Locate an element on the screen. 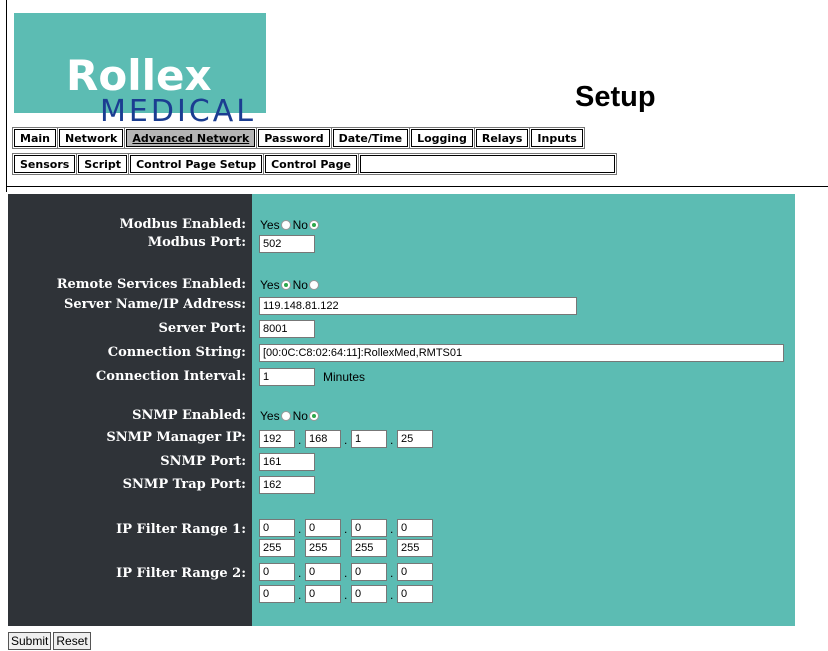  remote-no-label: No is located at coordinates (300, 285).